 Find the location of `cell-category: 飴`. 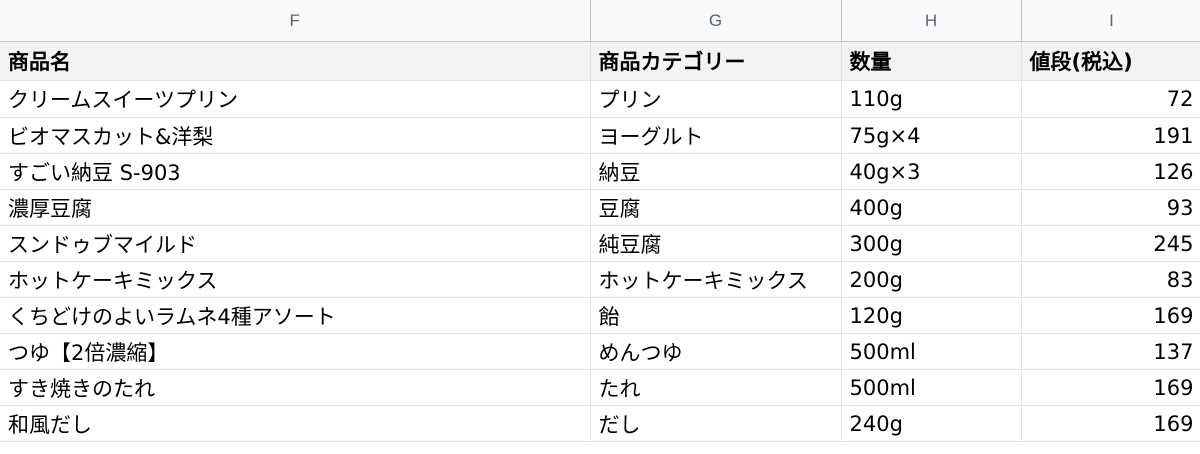

cell-category: 飴 is located at coordinates (716, 315).